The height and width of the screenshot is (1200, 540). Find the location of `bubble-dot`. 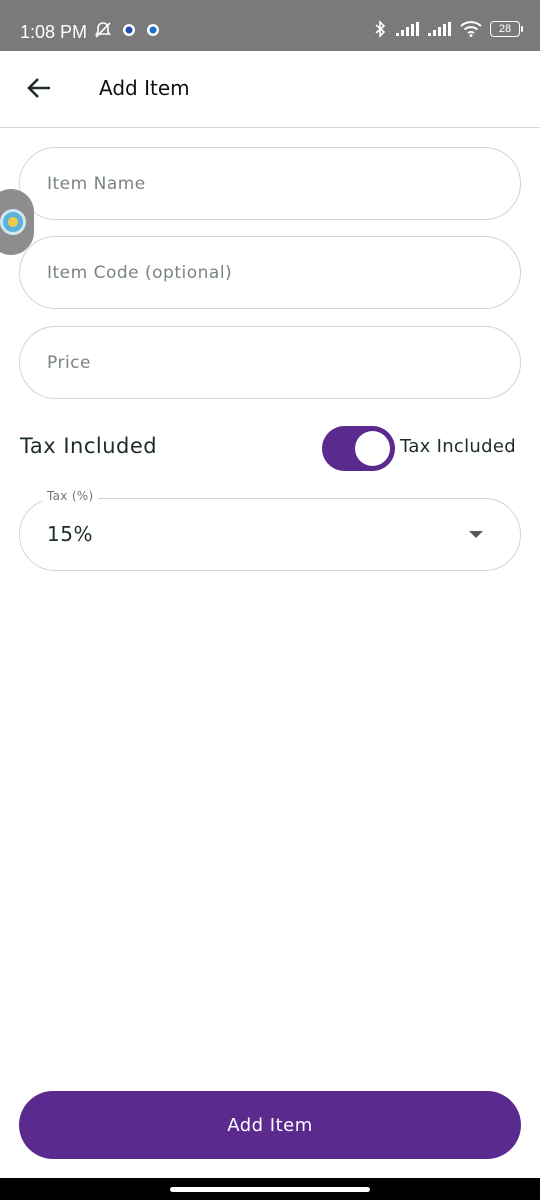

bubble-dot is located at coordinates (13, 222).